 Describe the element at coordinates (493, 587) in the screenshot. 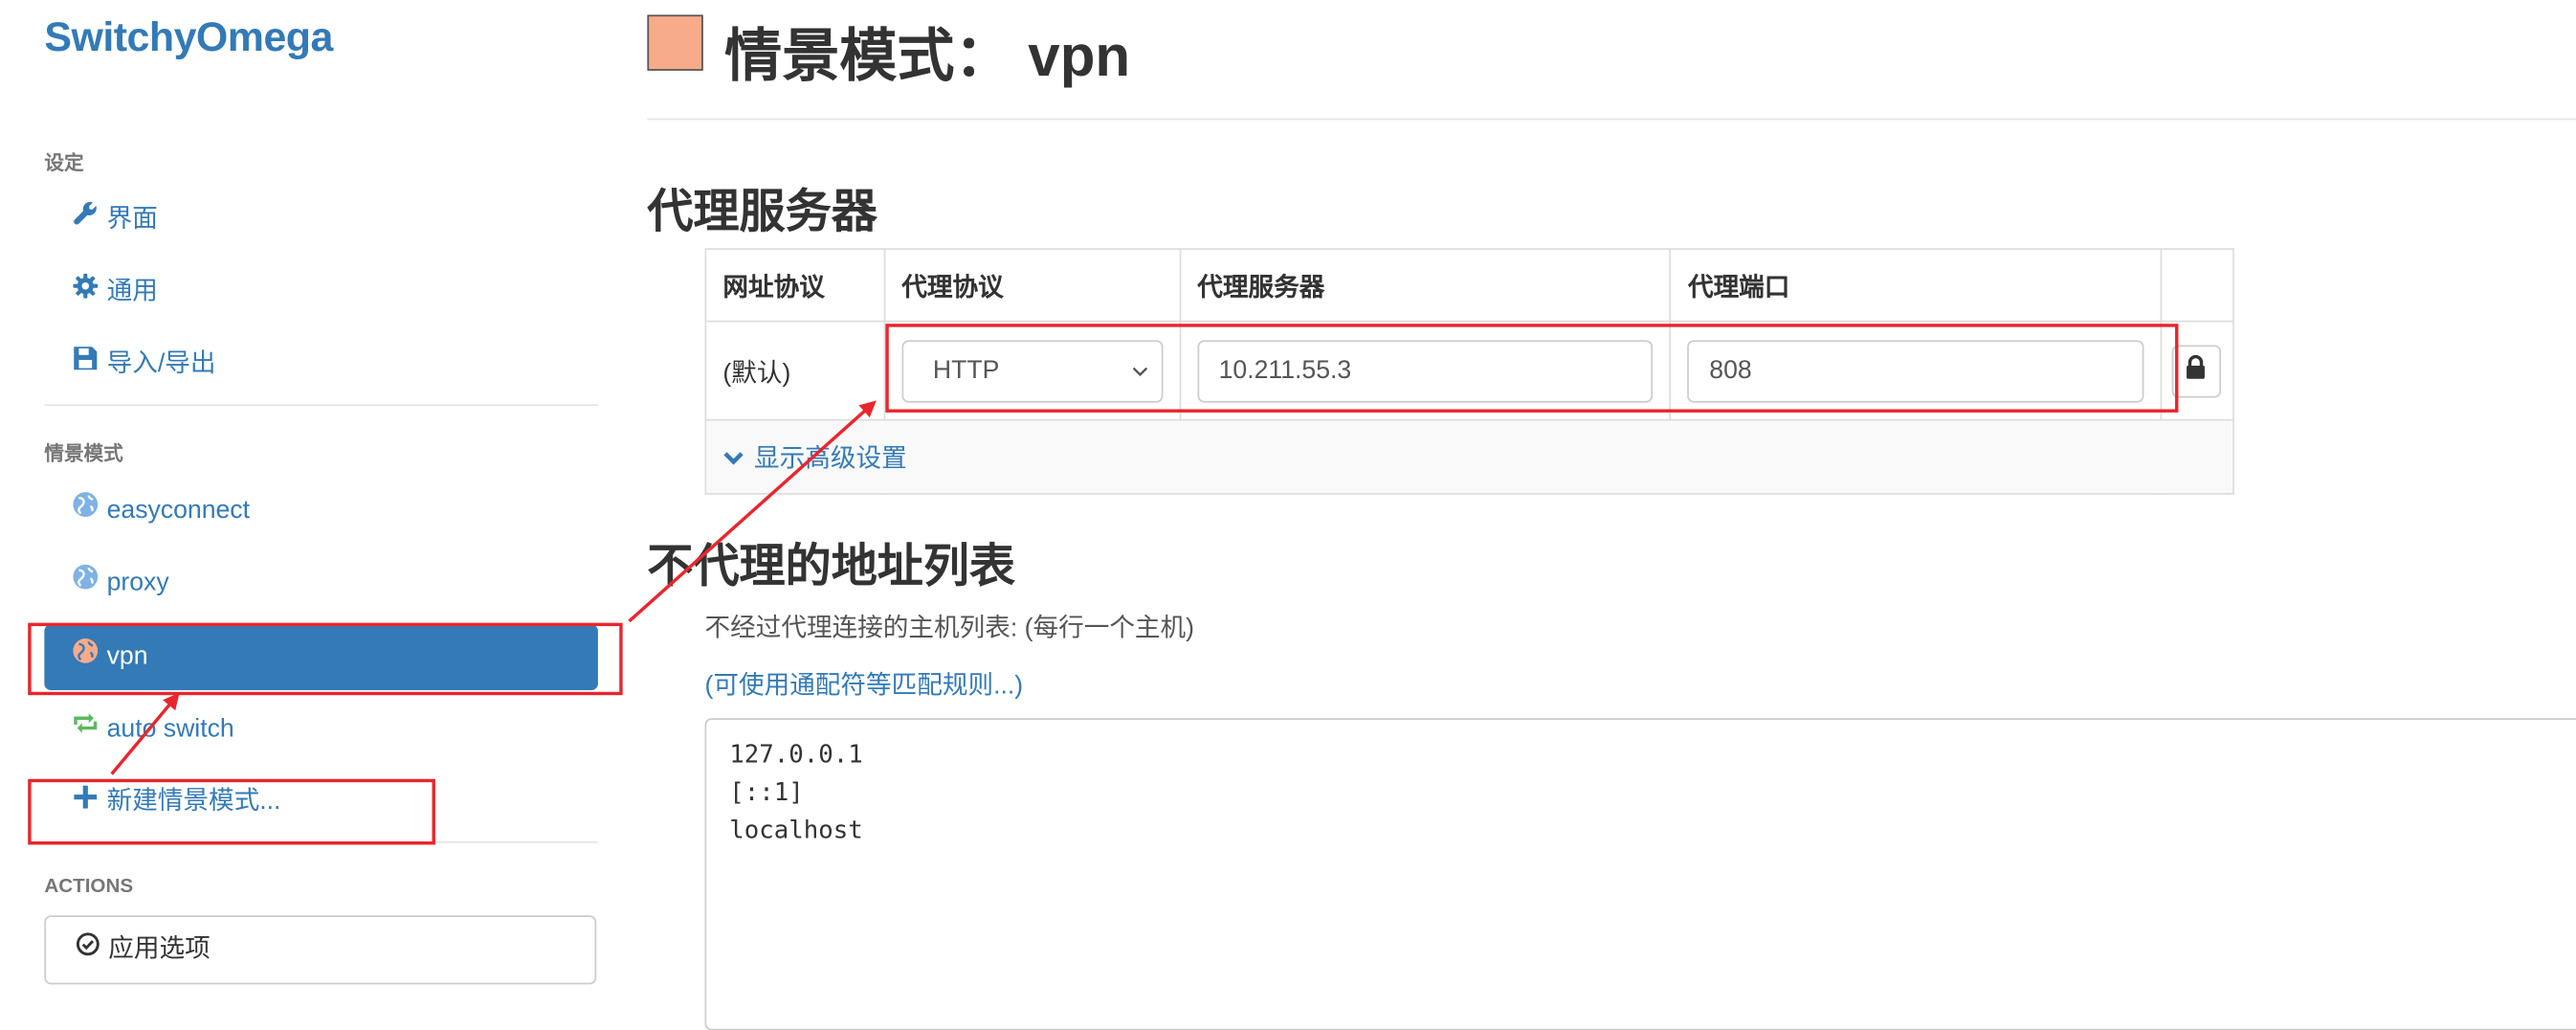

I see `annotation-arrows` at that location.